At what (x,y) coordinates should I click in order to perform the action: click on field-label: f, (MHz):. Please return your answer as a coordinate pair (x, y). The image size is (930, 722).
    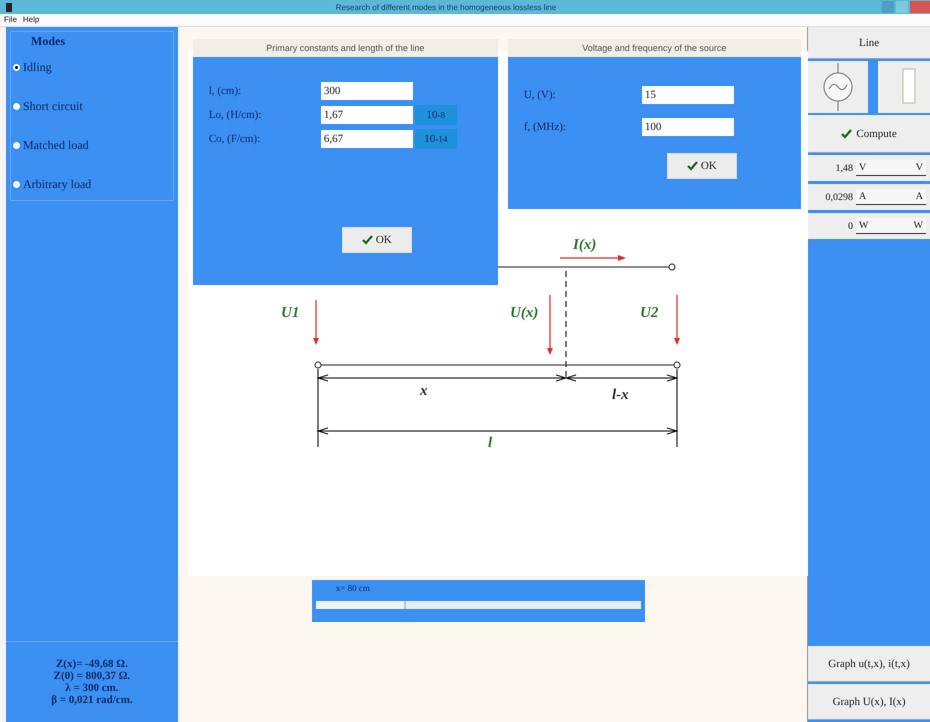
    Looking at the image, I should click on (545, 127).